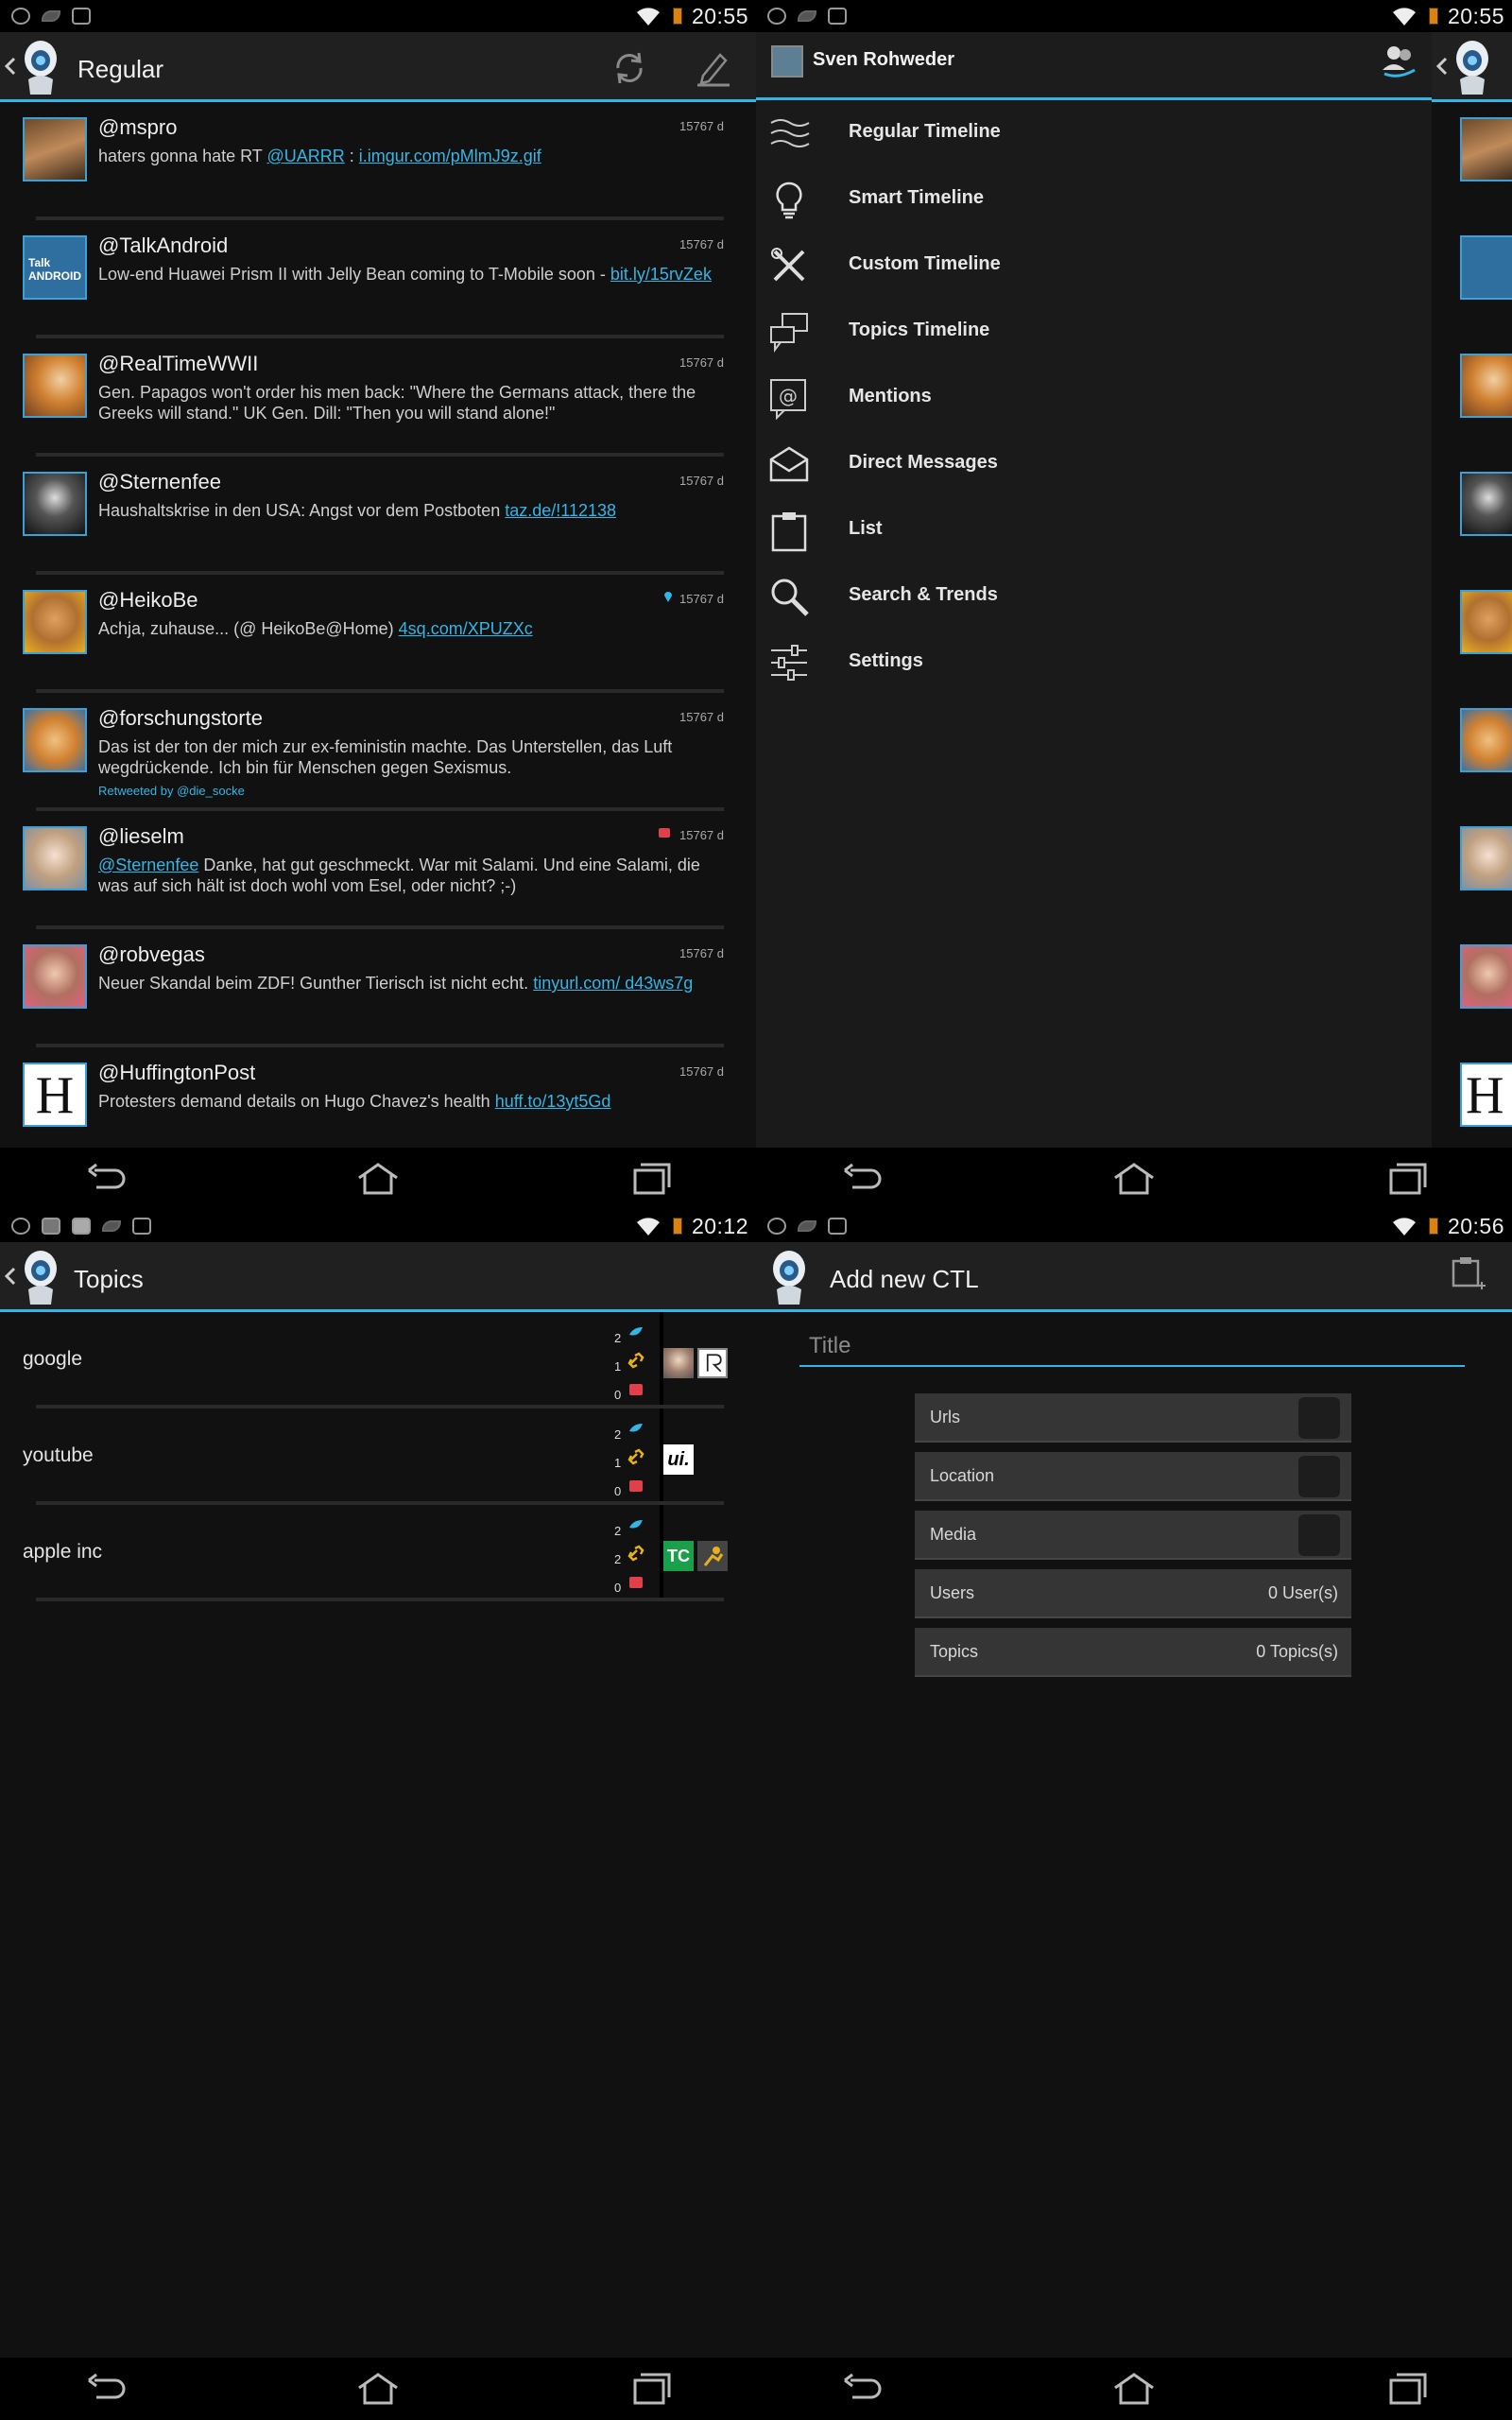 This screenshot has height=2420, width=1512. What do you see at coordinates (553, 1101) in the screenshot?
I see `tweet-link: huff.to/13yt5Gd` at bounding box center [553, 1101].